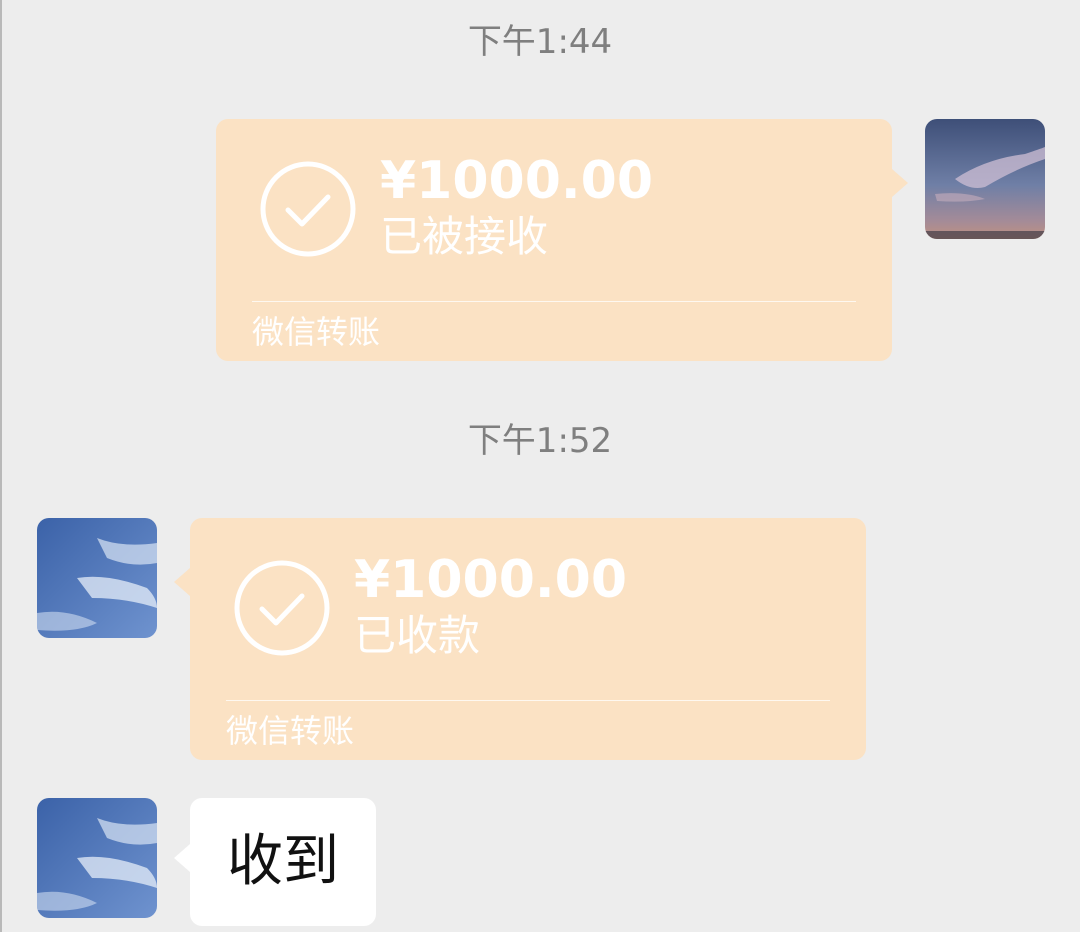 The width and height of the screenshot is (1080, 932). I want to click on screen-edge, so click(1, 466).